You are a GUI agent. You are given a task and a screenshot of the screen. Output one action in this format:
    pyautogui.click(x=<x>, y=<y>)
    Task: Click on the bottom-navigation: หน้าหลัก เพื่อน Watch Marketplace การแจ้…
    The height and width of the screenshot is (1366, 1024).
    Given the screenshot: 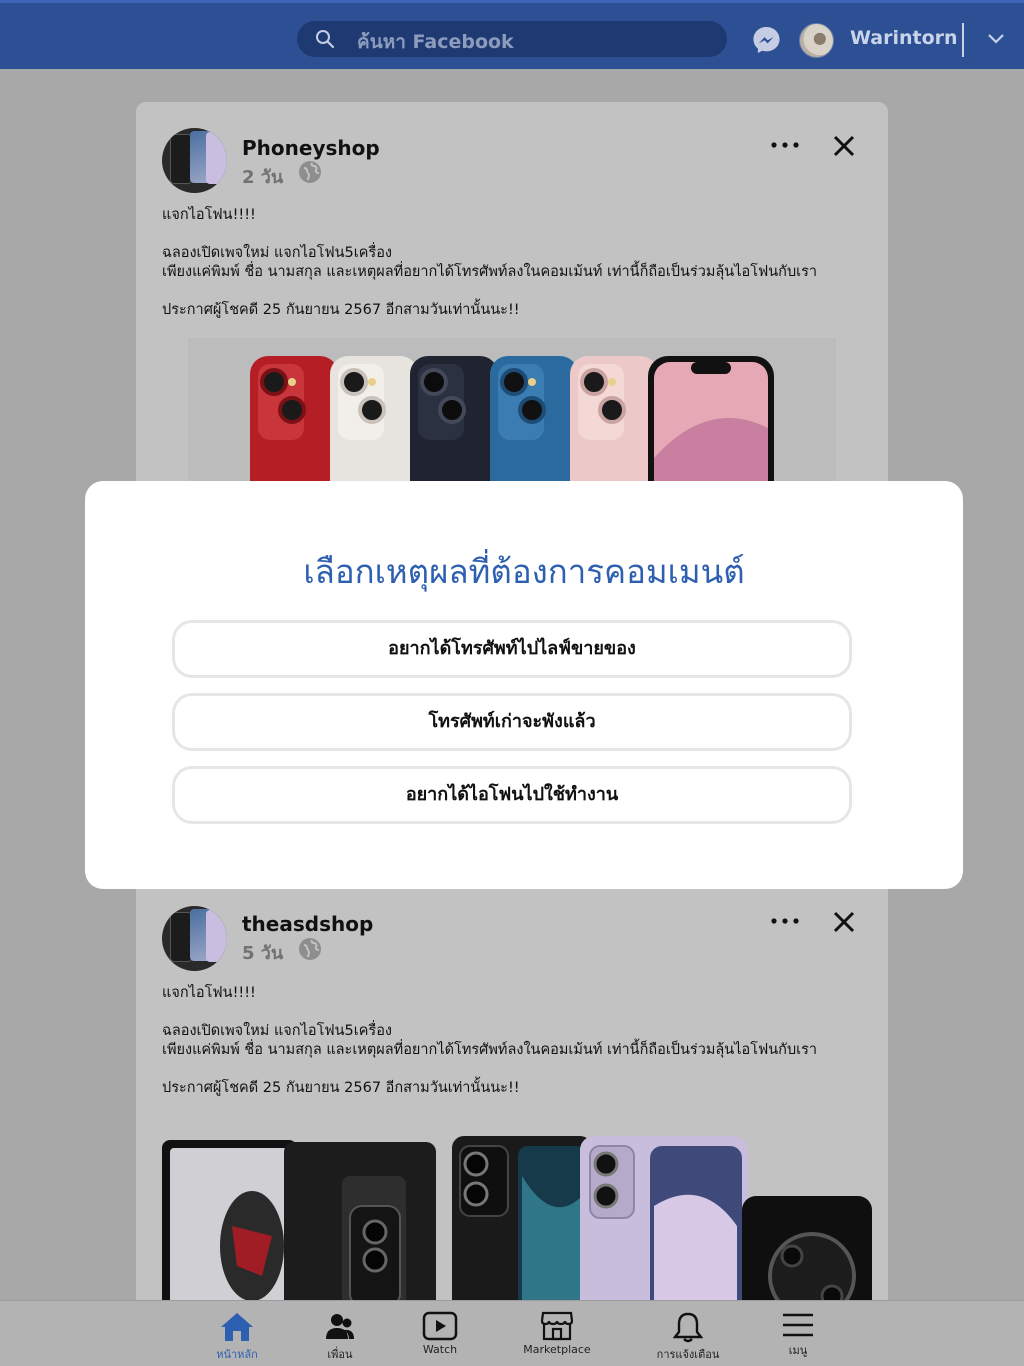 What is the action you would take?
    pyautogui.click(x=512, y=1333)
    